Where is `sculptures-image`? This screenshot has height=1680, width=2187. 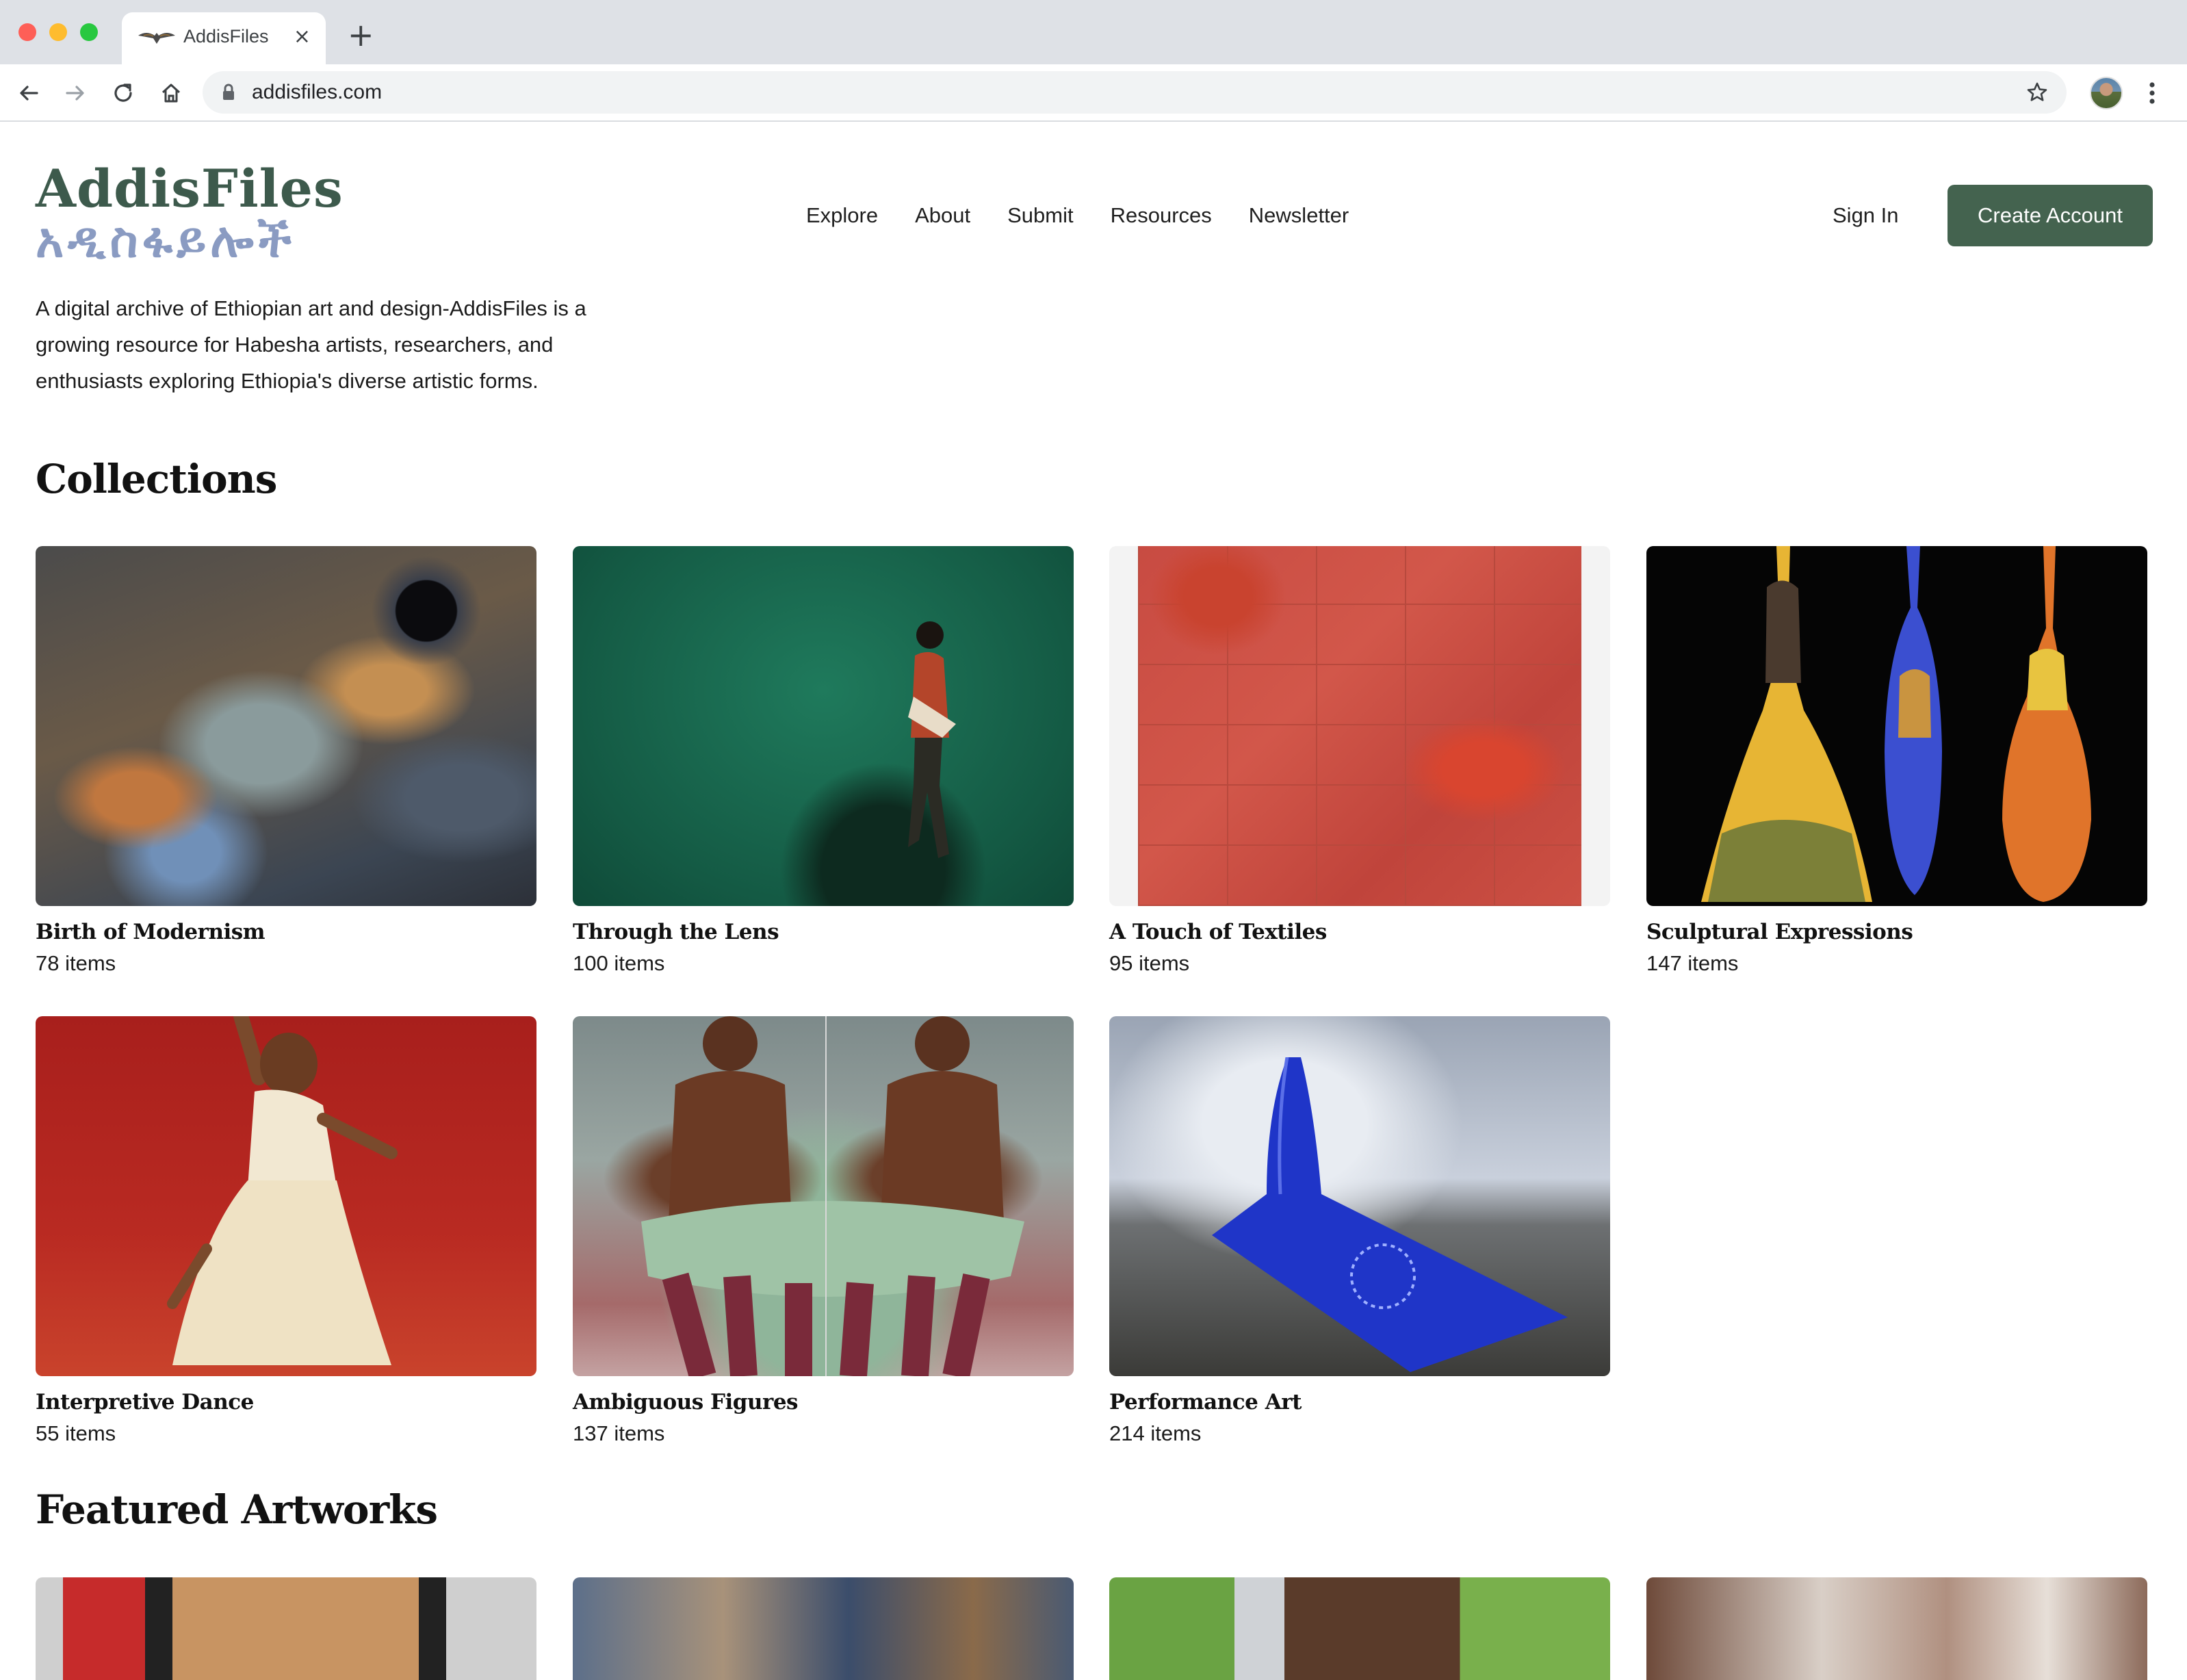
sculptures-image is located at coordinates (1896, 724).